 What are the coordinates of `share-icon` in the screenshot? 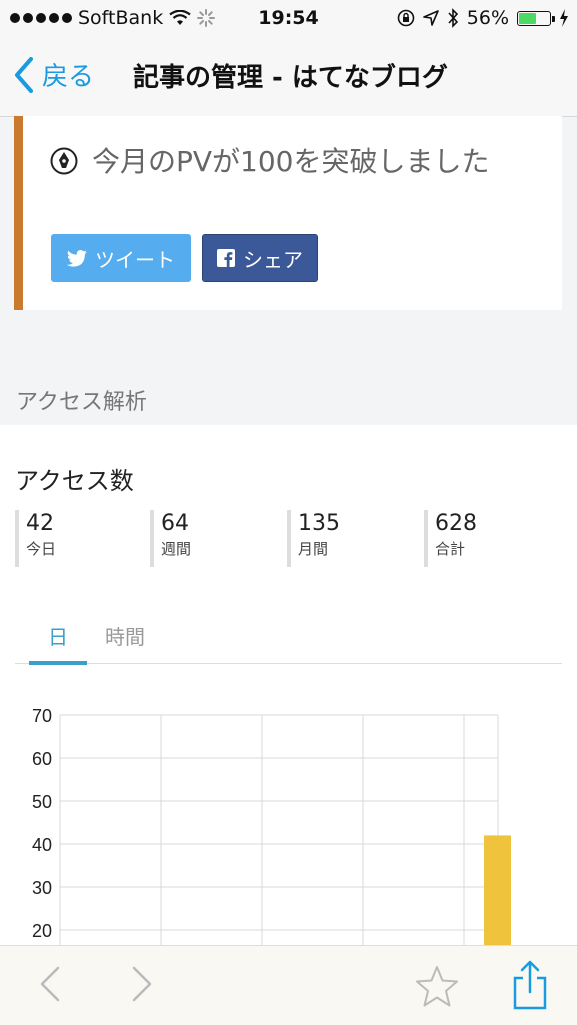 It's located at (530, 985).